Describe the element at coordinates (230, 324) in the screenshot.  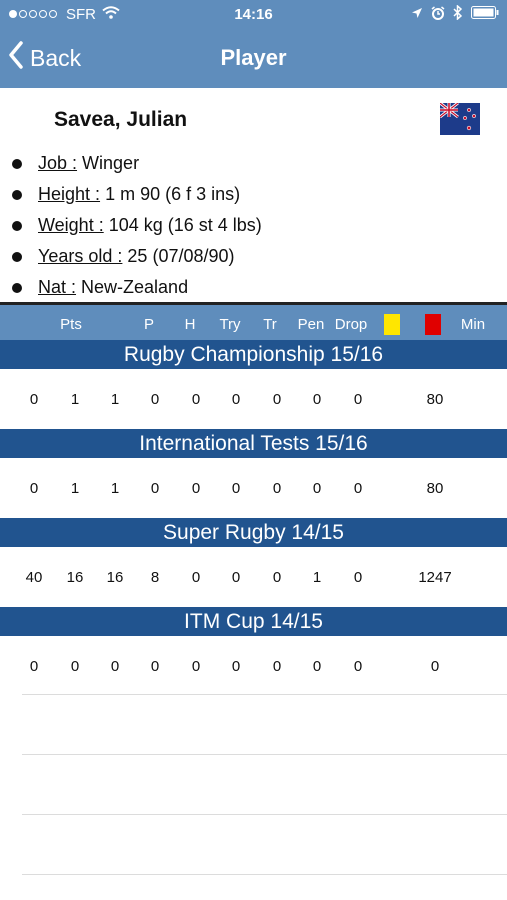
I see `header-try: Try` at that location.